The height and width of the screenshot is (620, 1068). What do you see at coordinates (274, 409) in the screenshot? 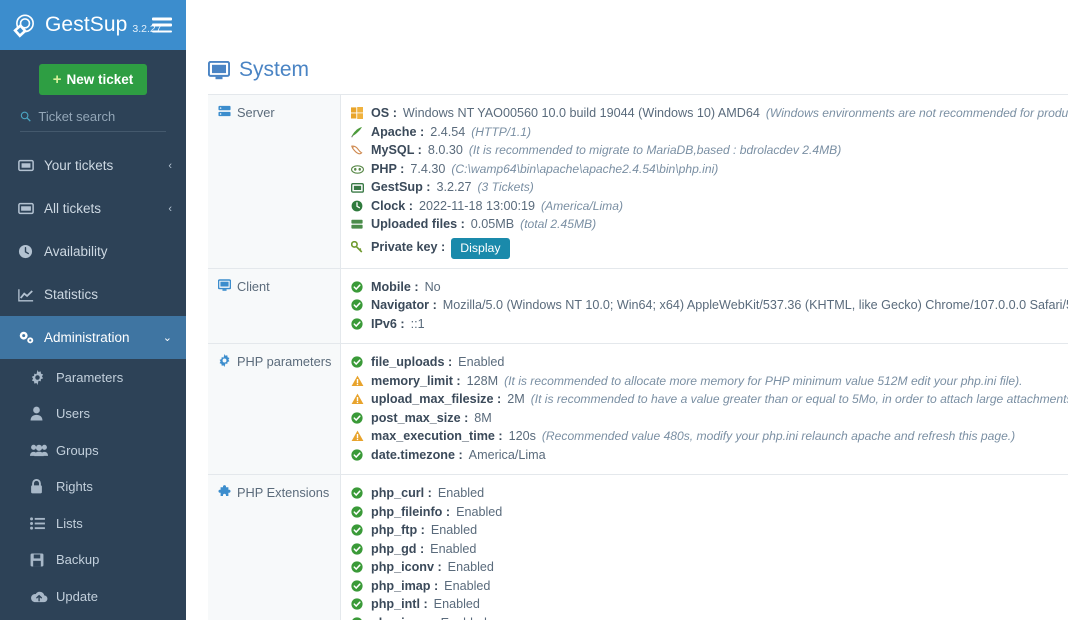
I see `section-label-php-parameters: PHP parameters` at bounding box center [274, 409].